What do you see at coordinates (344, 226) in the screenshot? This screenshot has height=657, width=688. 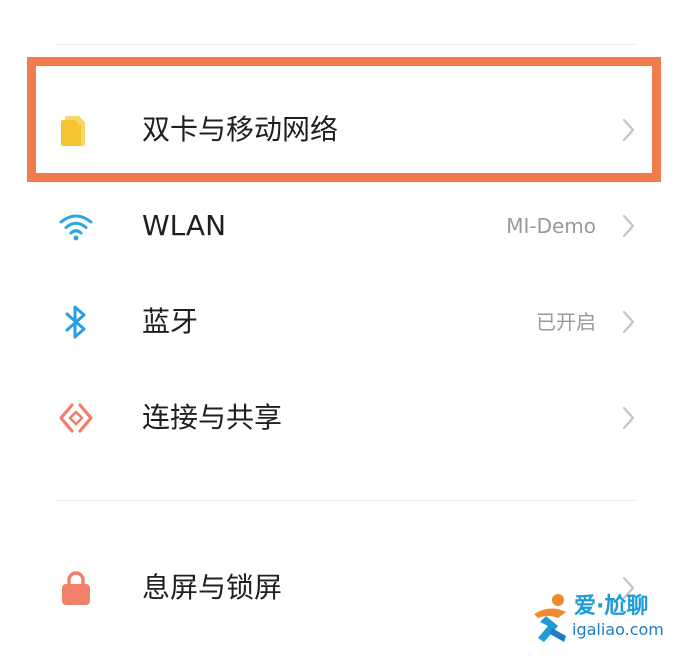 I see `settings-item-wlan: WLAN MI-Demo` at bounding box center [344, 226].